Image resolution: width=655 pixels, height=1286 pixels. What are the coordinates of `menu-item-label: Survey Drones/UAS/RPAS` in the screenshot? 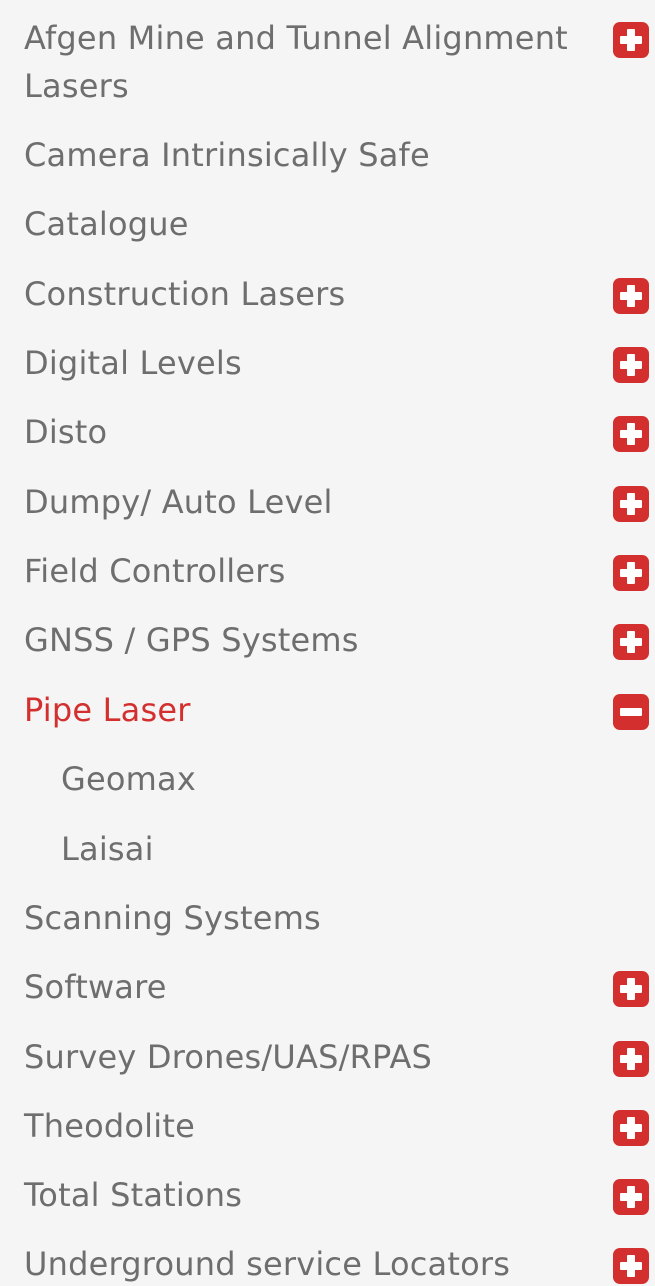 It's located at (304, 1057).